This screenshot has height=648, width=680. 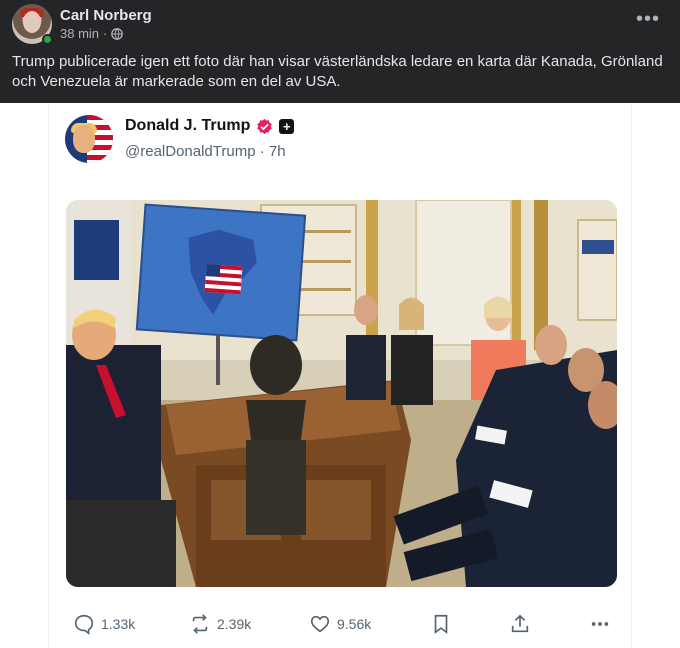 I want to click on repost-count: 2.39k, so click(x=234, y=624).